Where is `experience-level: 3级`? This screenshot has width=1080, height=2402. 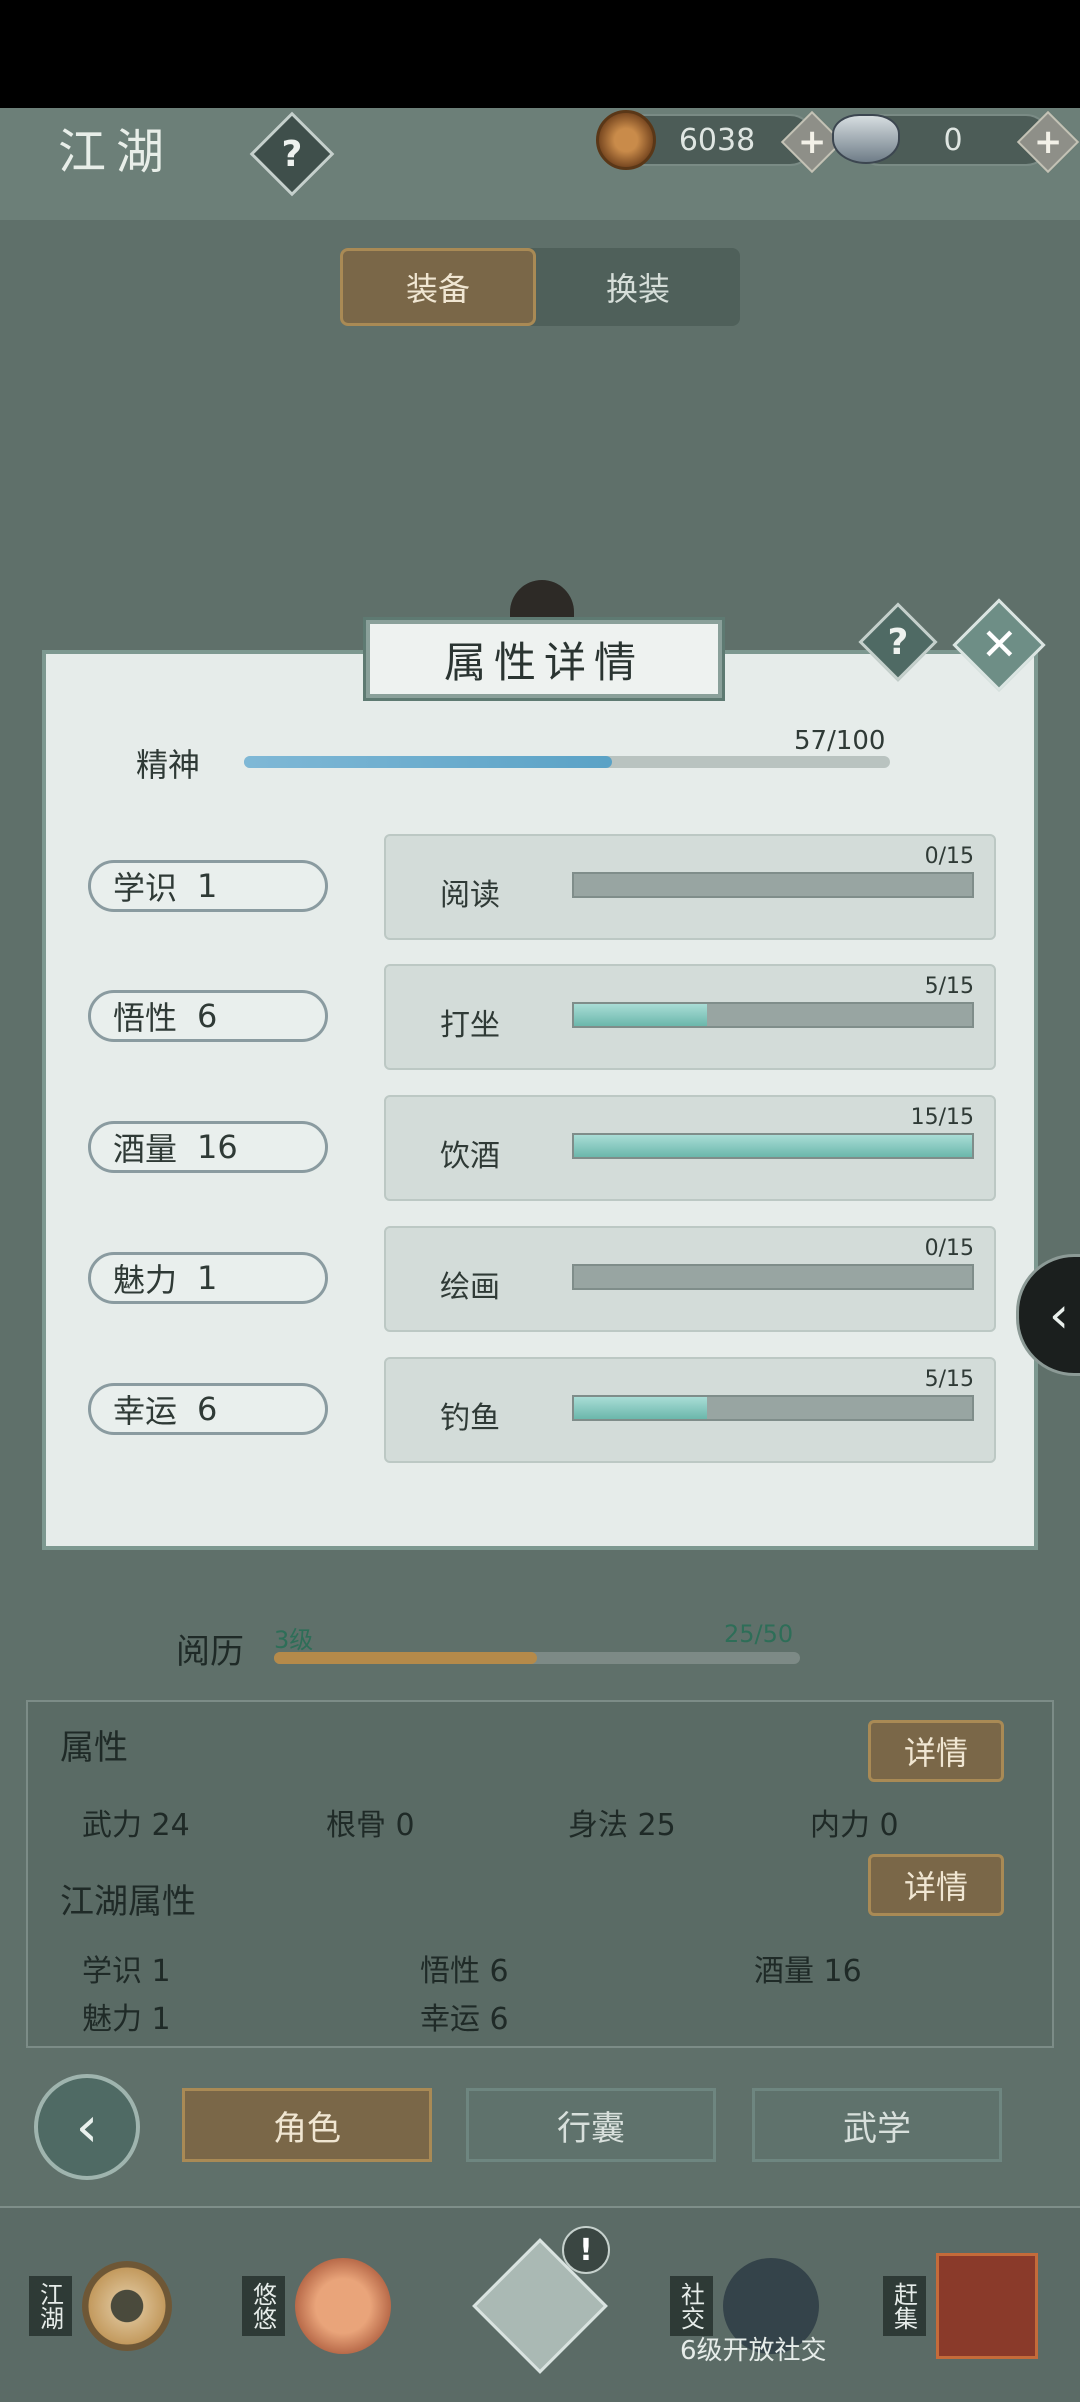 experience-level: 3级 is located at coordinates (294, 1640).